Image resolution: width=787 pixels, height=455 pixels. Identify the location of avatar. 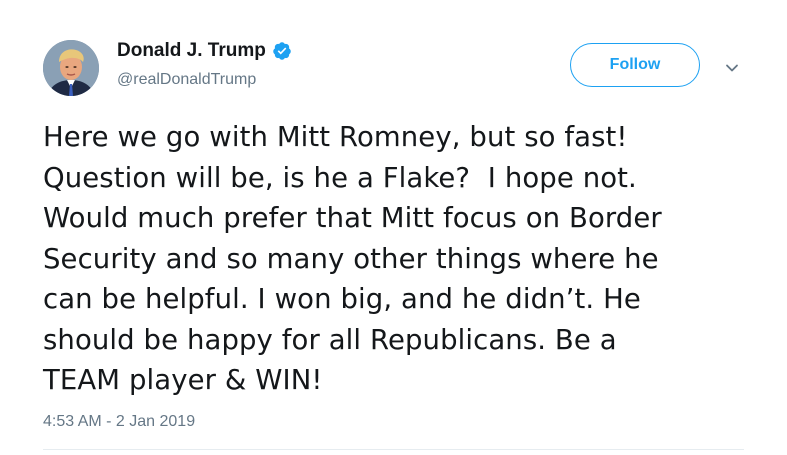
(71, 68).